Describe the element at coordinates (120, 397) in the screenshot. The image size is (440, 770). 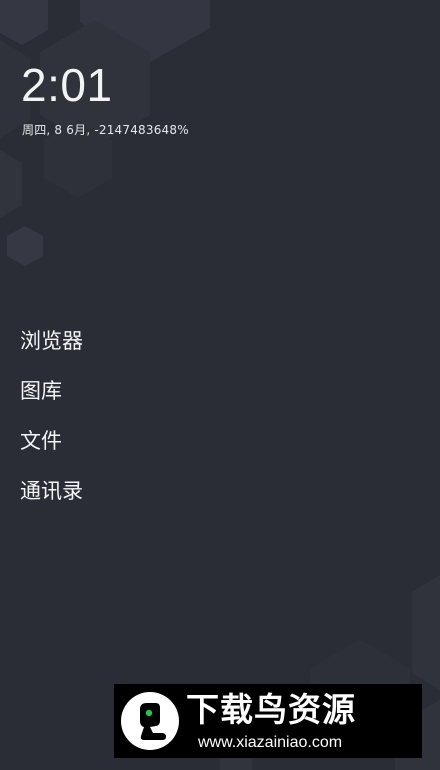
I see `shortcut-gallery: 图库` at that location.